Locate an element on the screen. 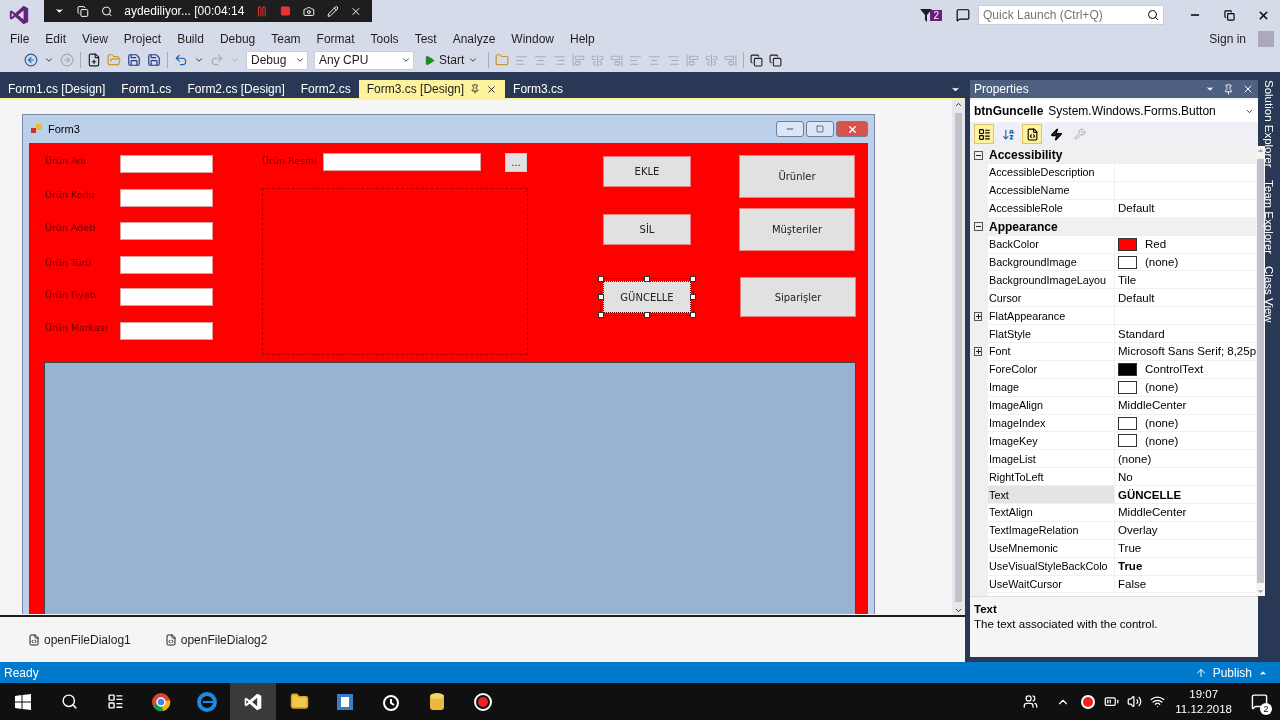 The image size is (1280, 720). document-tab: Form2.cs is located at coordinates (325, 89).